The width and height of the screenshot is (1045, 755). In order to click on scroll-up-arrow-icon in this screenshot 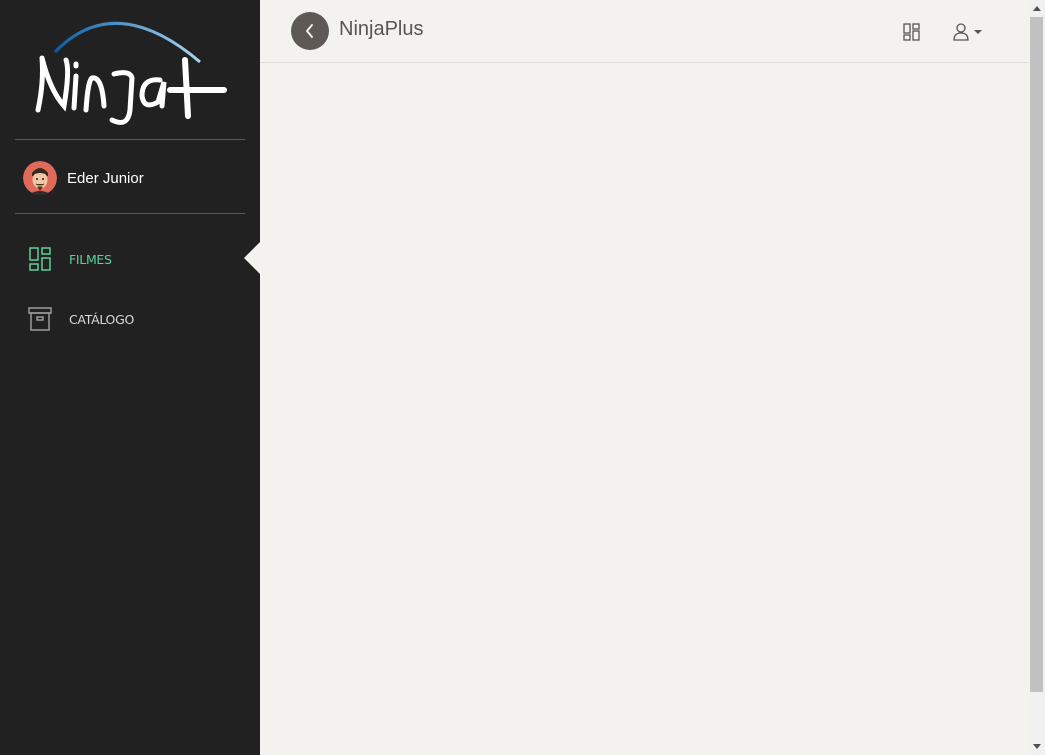, I will do `click(1036, 8)`.